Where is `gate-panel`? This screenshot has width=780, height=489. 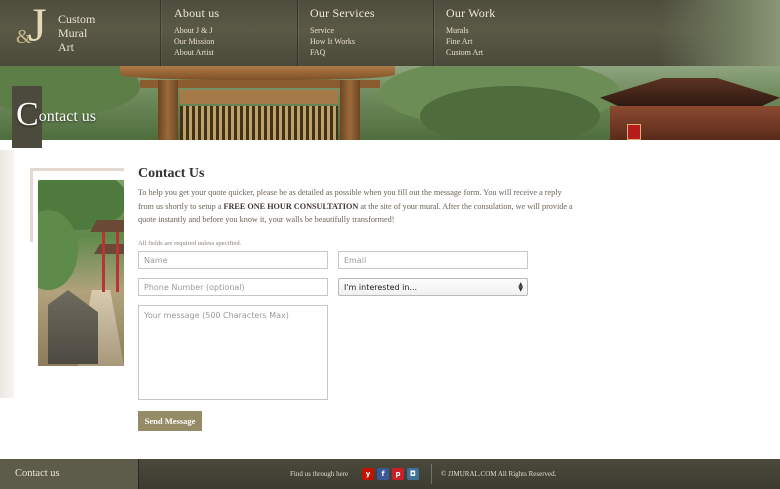 gate-panel is located at coordinates (259, 97).